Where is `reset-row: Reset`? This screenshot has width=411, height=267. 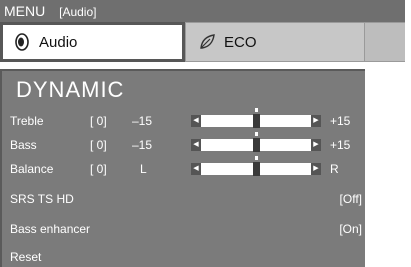 reset-row: Reset is located at coordinates (186, 257).